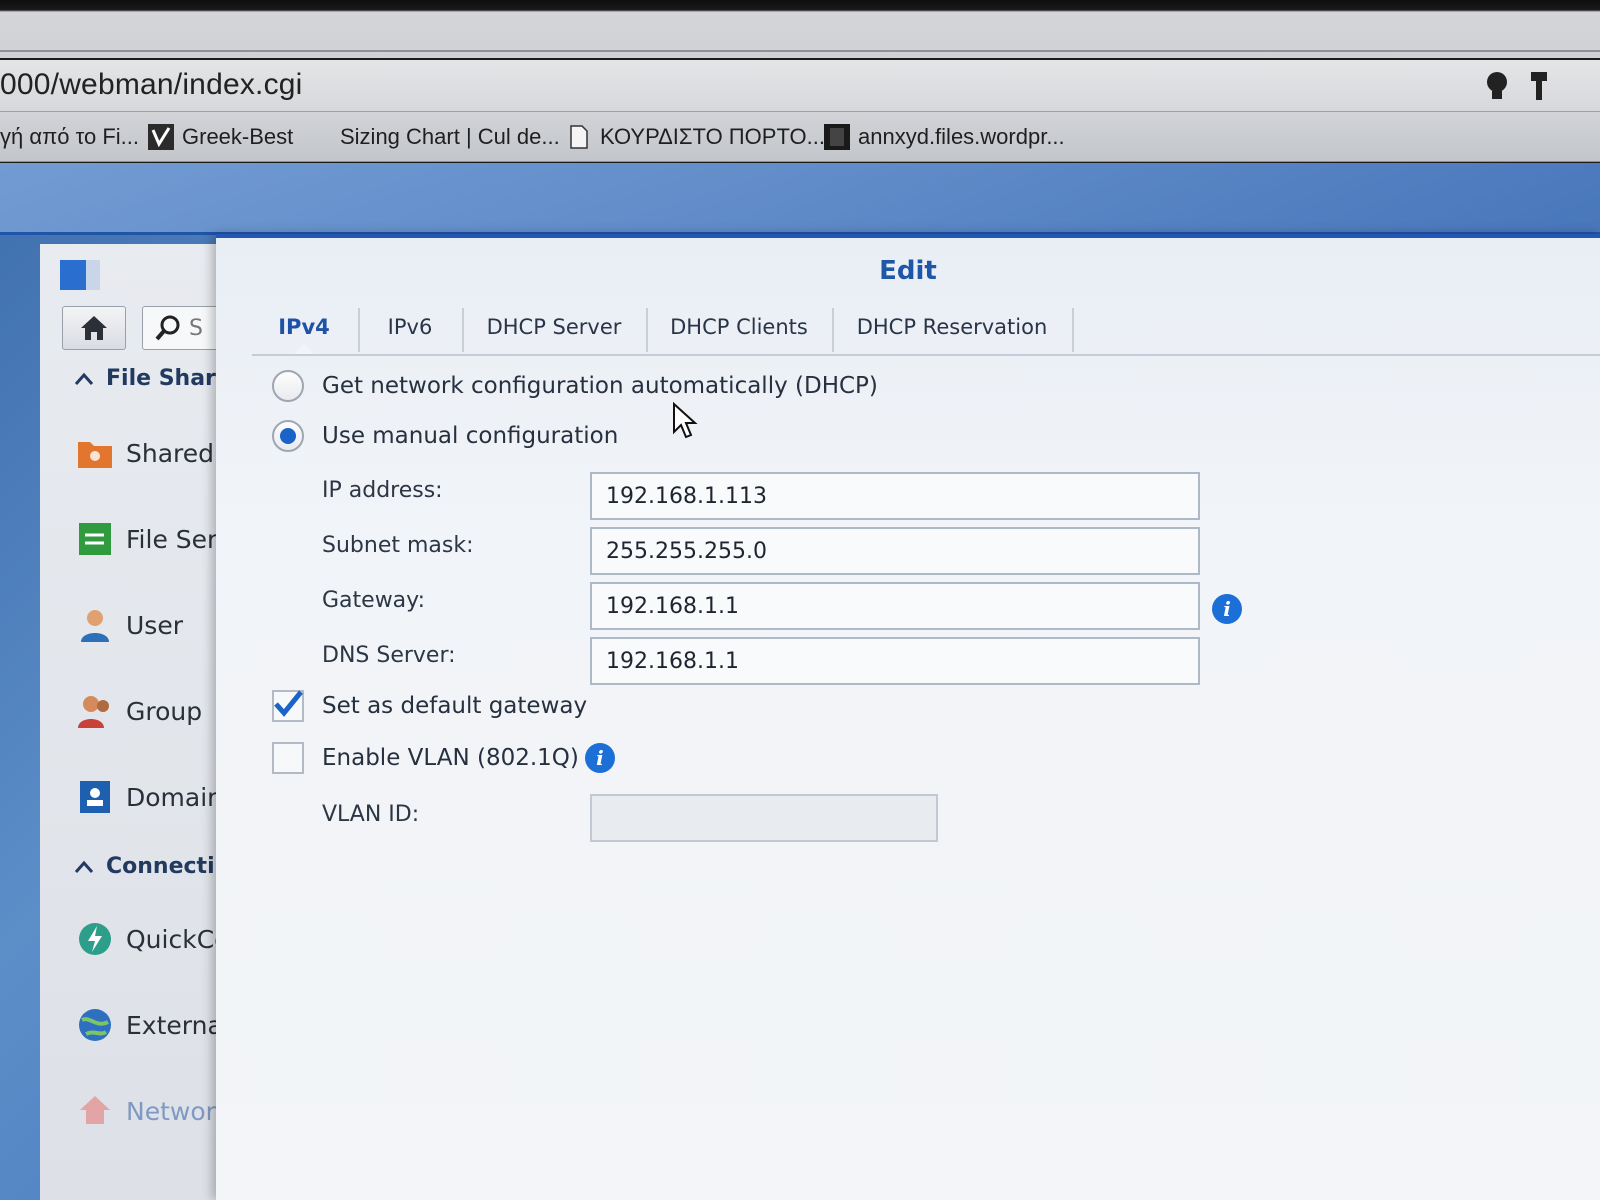 The image size is (1600, 1200). What do you see at coordinates (154, 625) in the screenshot?
I see `sidebar-item-label: User` at bounding box center [154, 625].